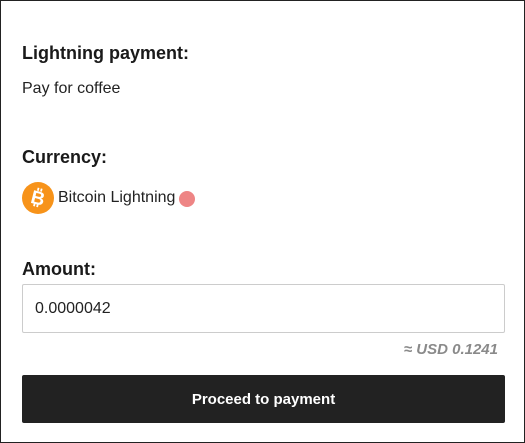 The width and height of the screenshot is (525, 443). I want to click on amount-title: Amount:, so click(59, 269).